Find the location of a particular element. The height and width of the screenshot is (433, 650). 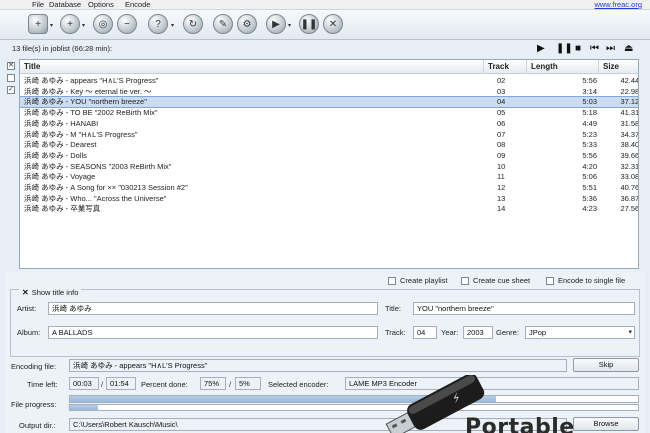

menu-options: Options is located at coordinates (101, 4).